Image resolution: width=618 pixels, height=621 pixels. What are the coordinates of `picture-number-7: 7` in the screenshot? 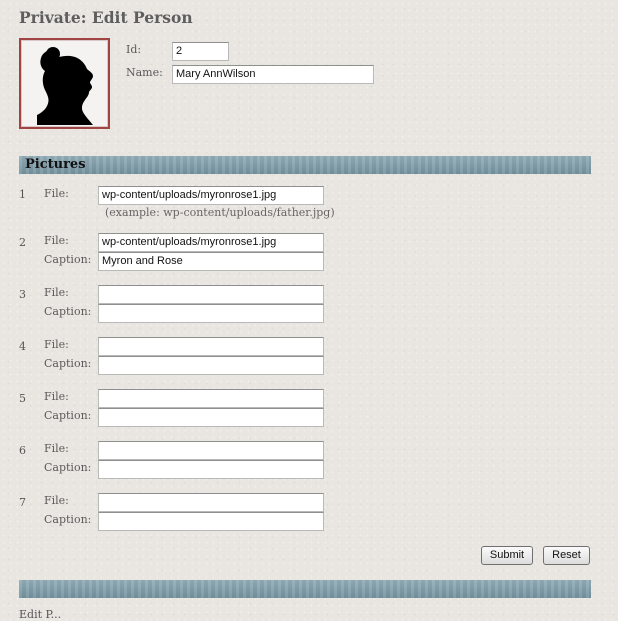 It's located at (22, 502).